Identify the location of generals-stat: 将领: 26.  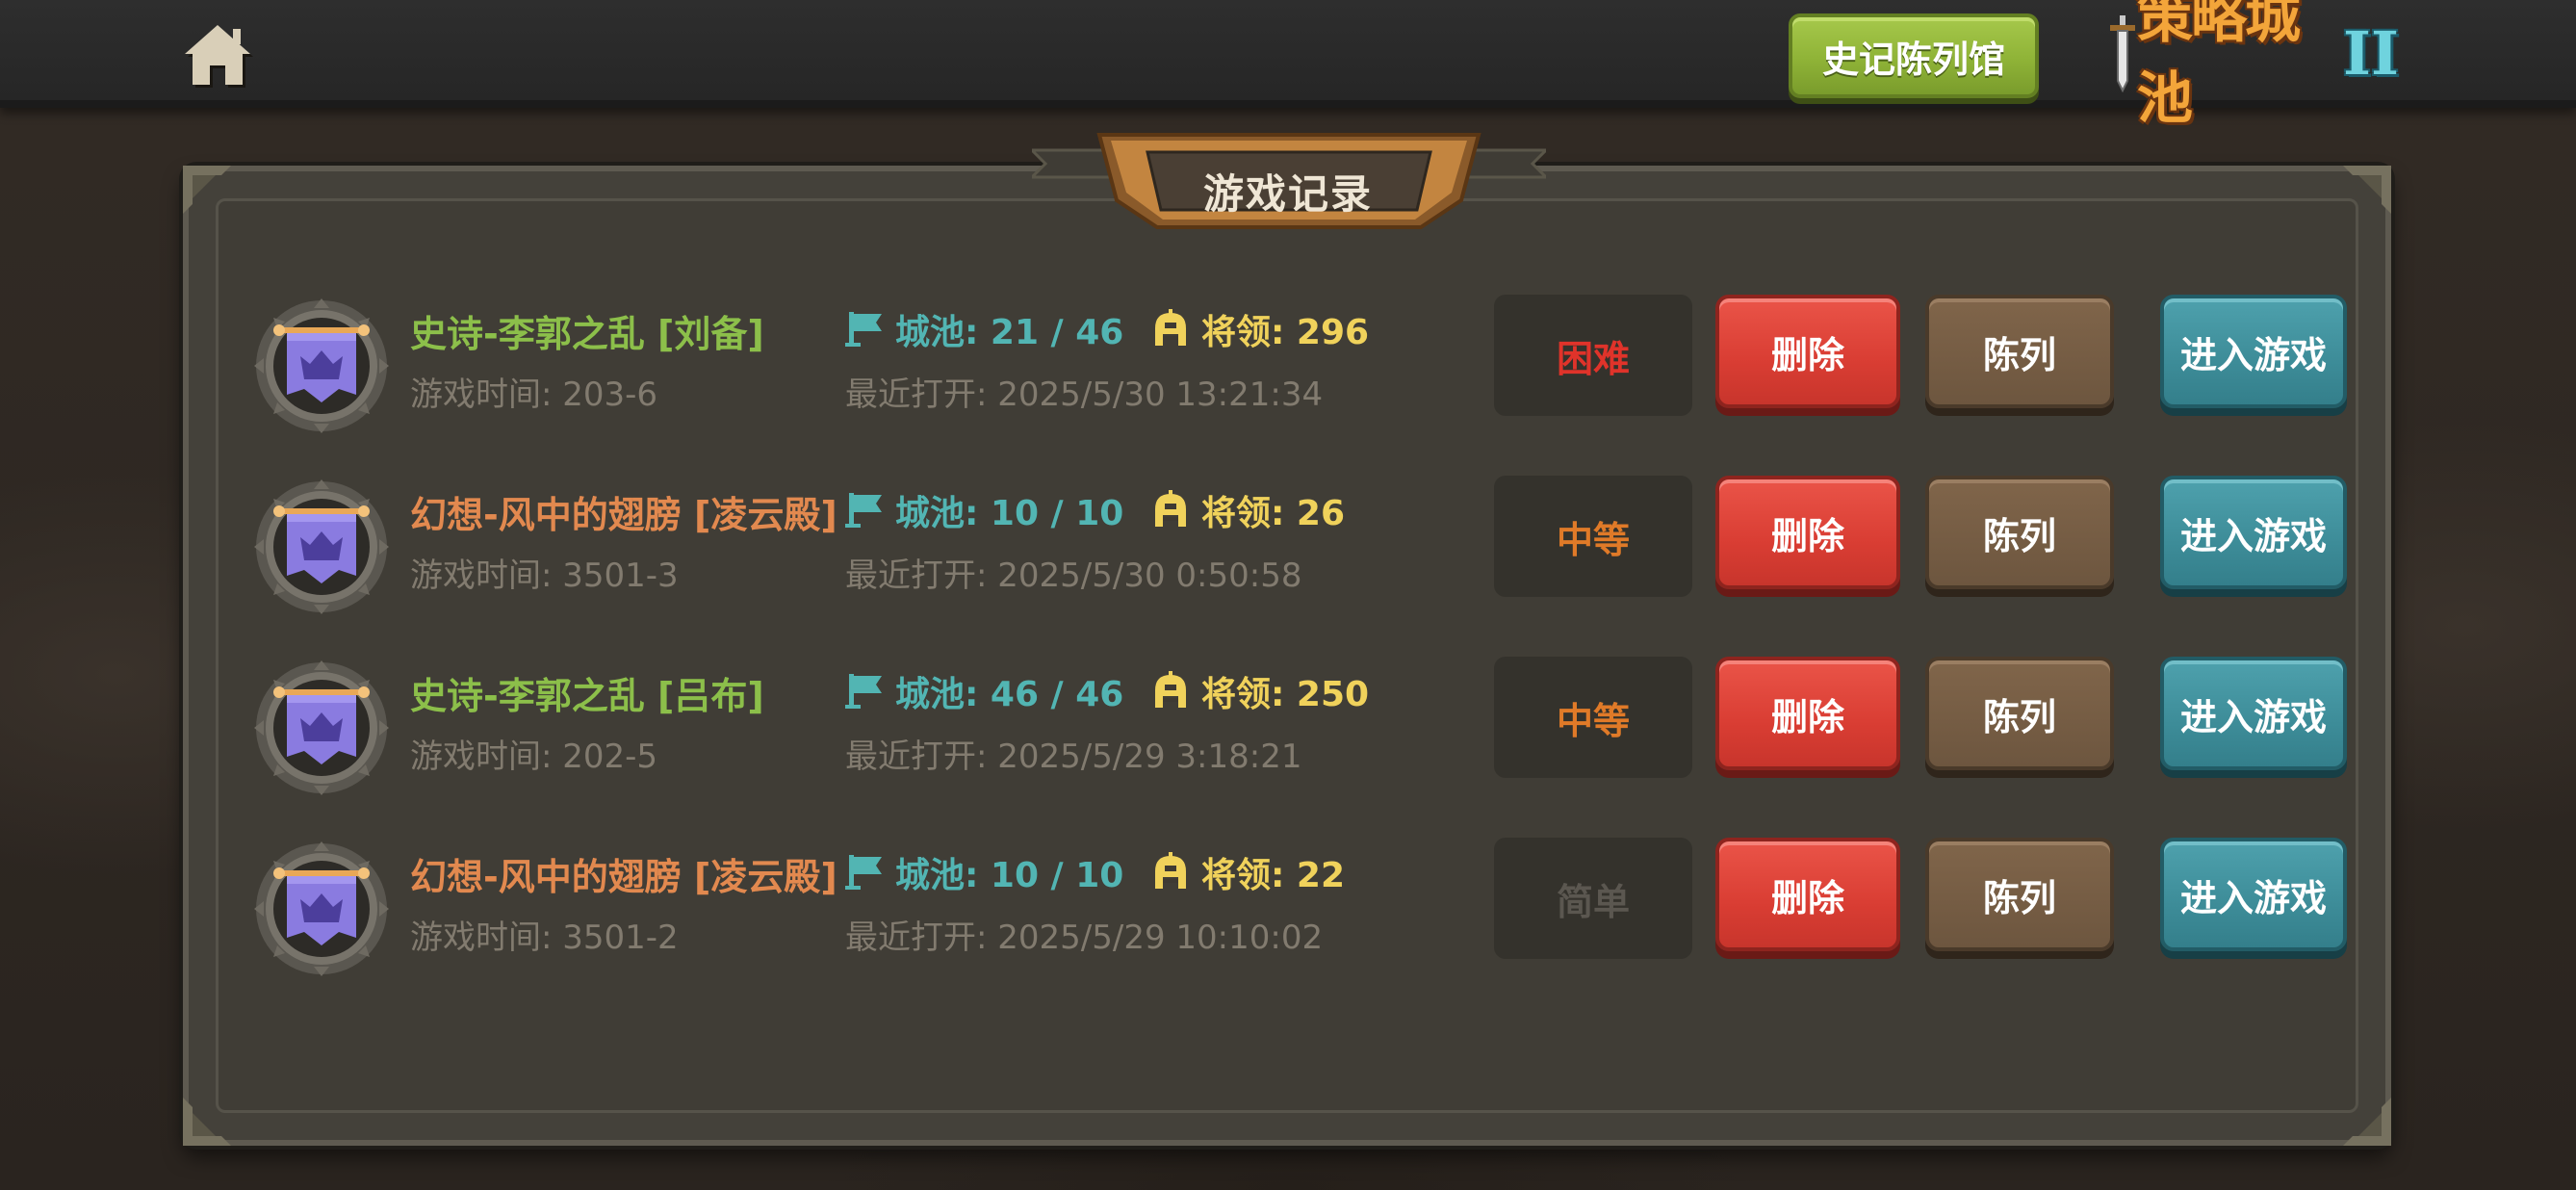
(1248, 510).